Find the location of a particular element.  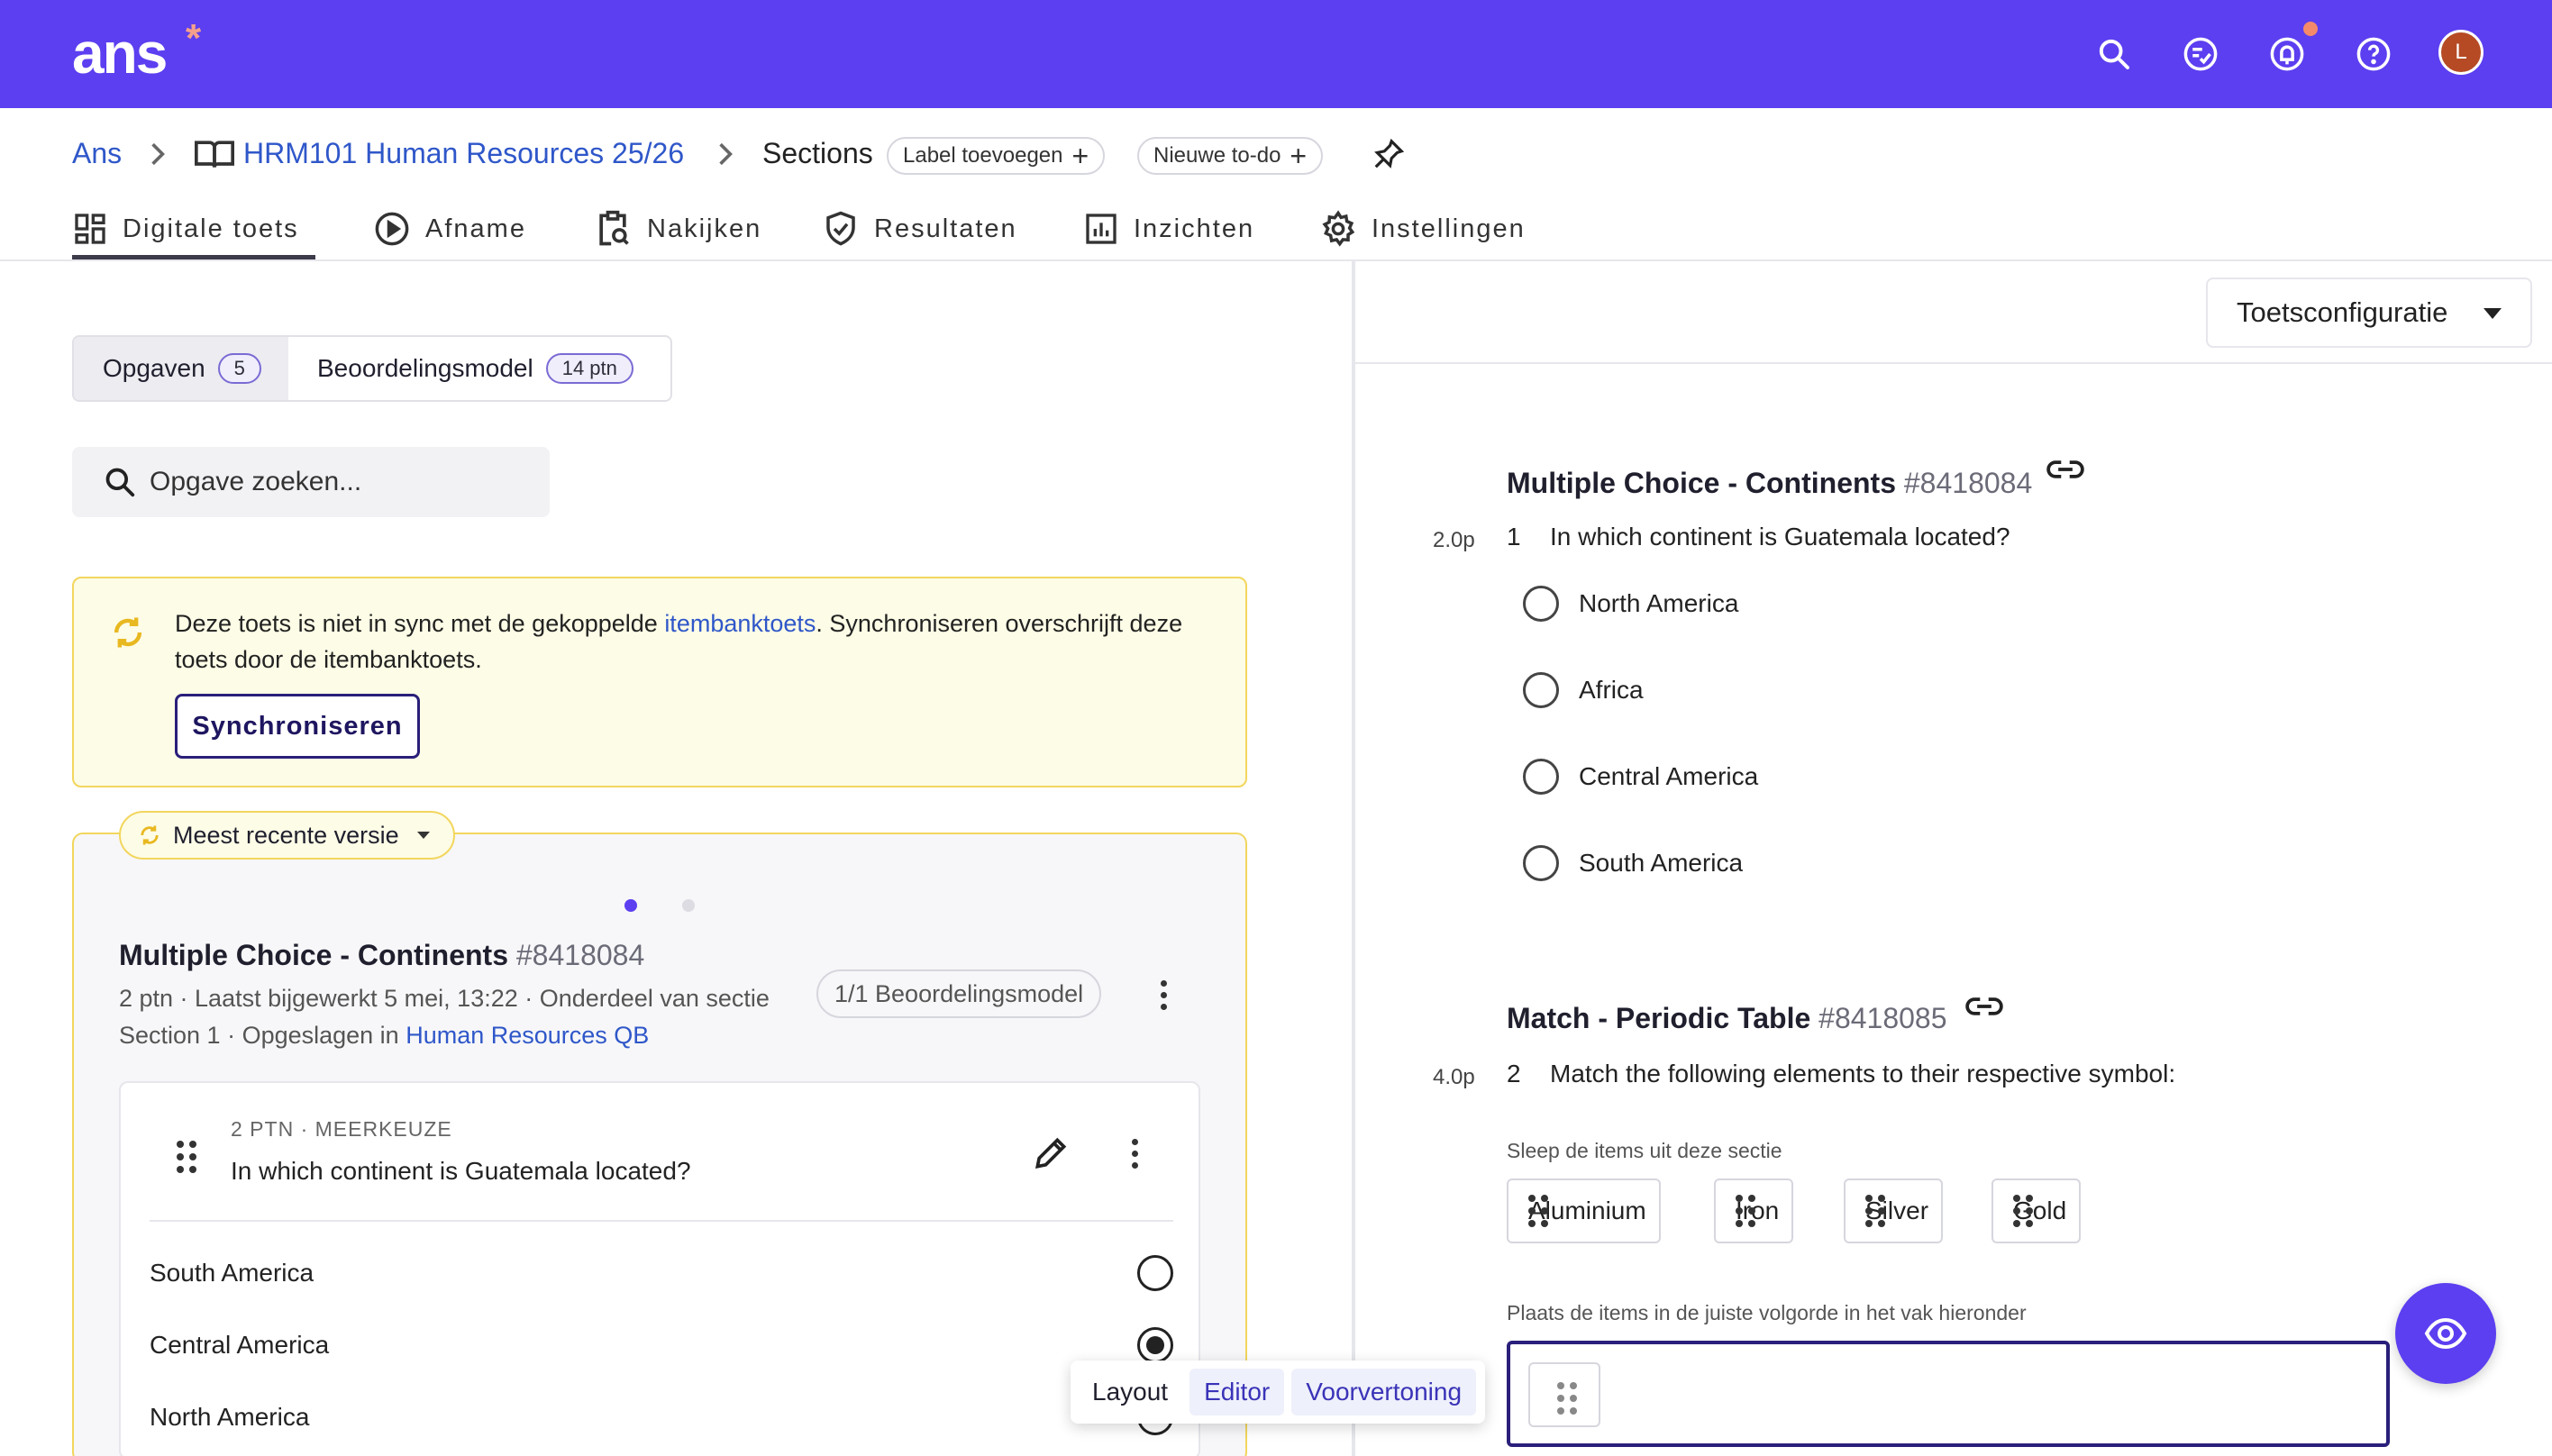

answer-label: South America is located at coordinates (232, 1273).